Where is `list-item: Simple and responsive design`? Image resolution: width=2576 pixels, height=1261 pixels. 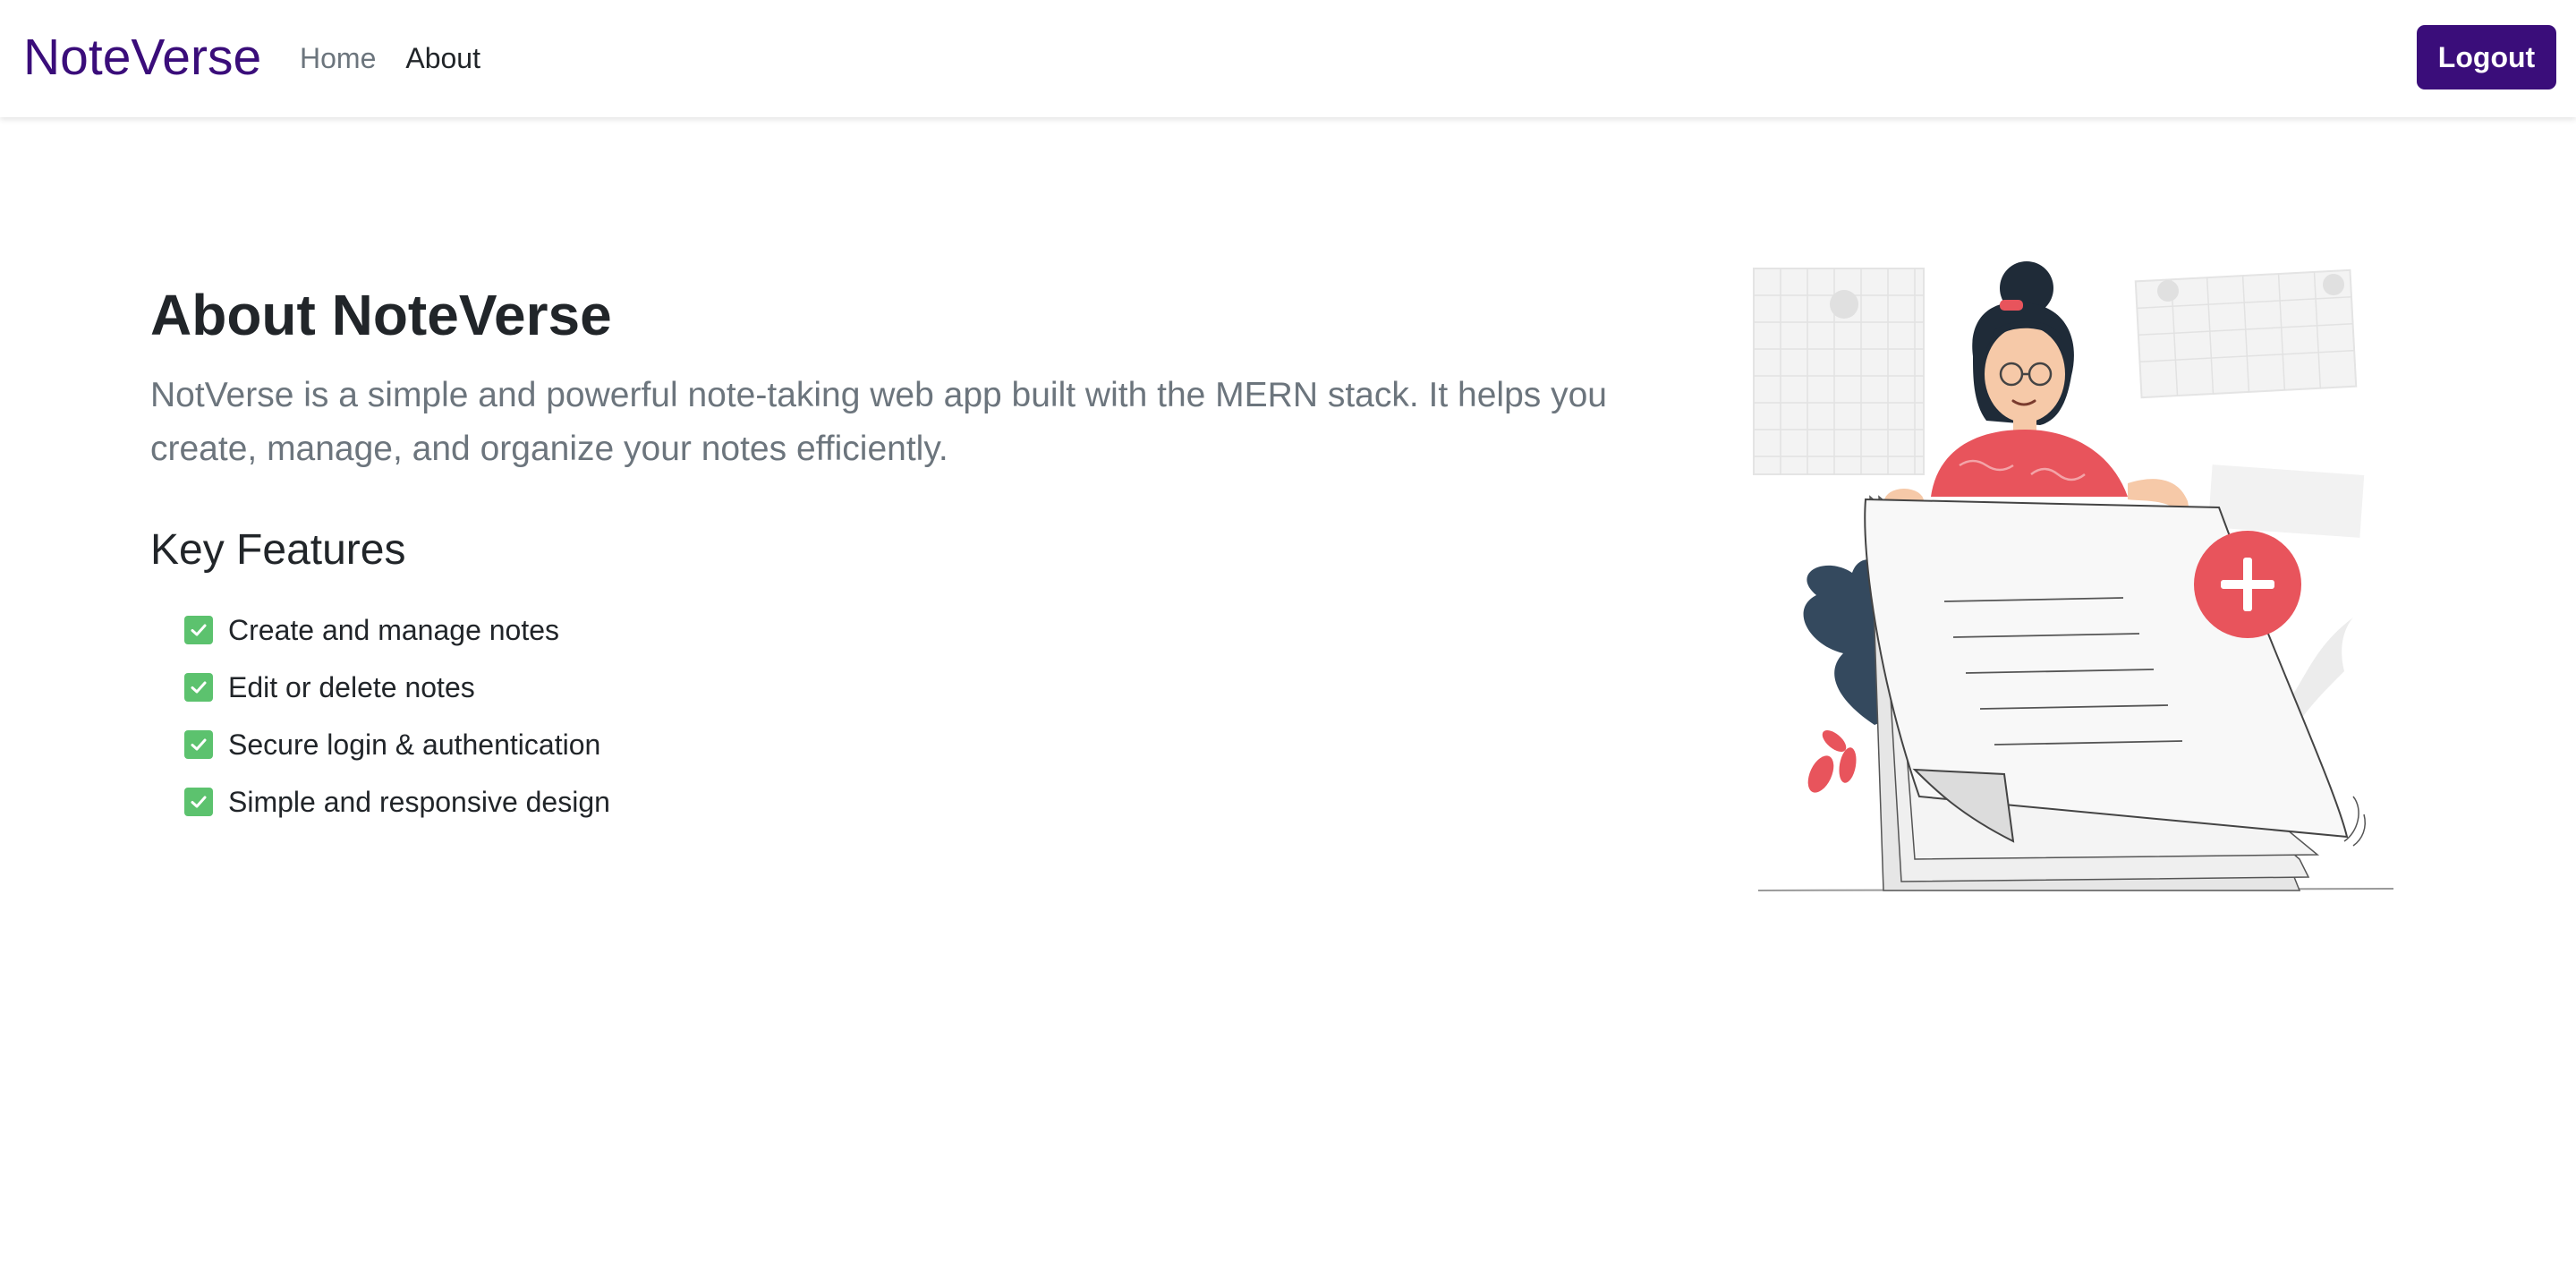
list-item: Simple and responsive design is located at coordinates (901, 802).